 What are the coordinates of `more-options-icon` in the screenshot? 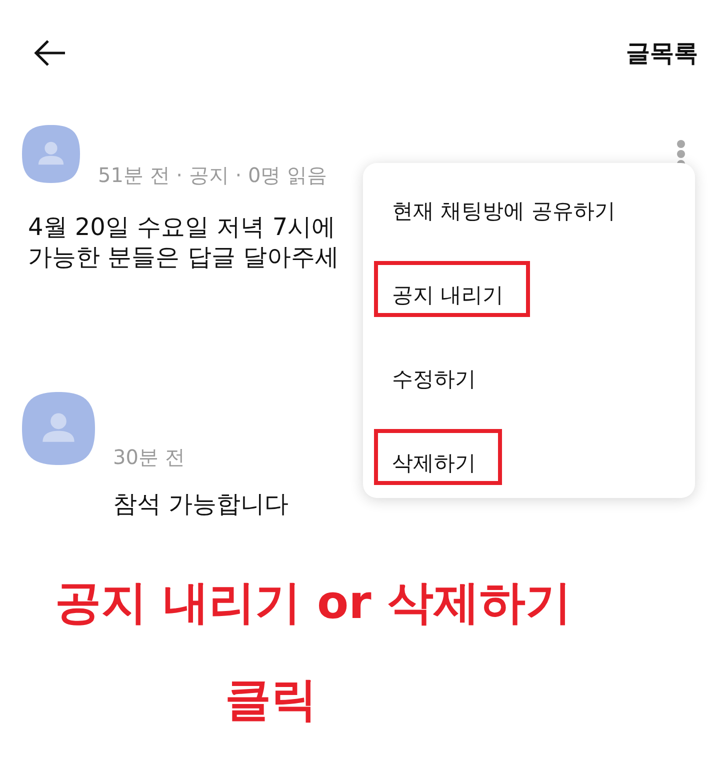 It's located at (681, 152).